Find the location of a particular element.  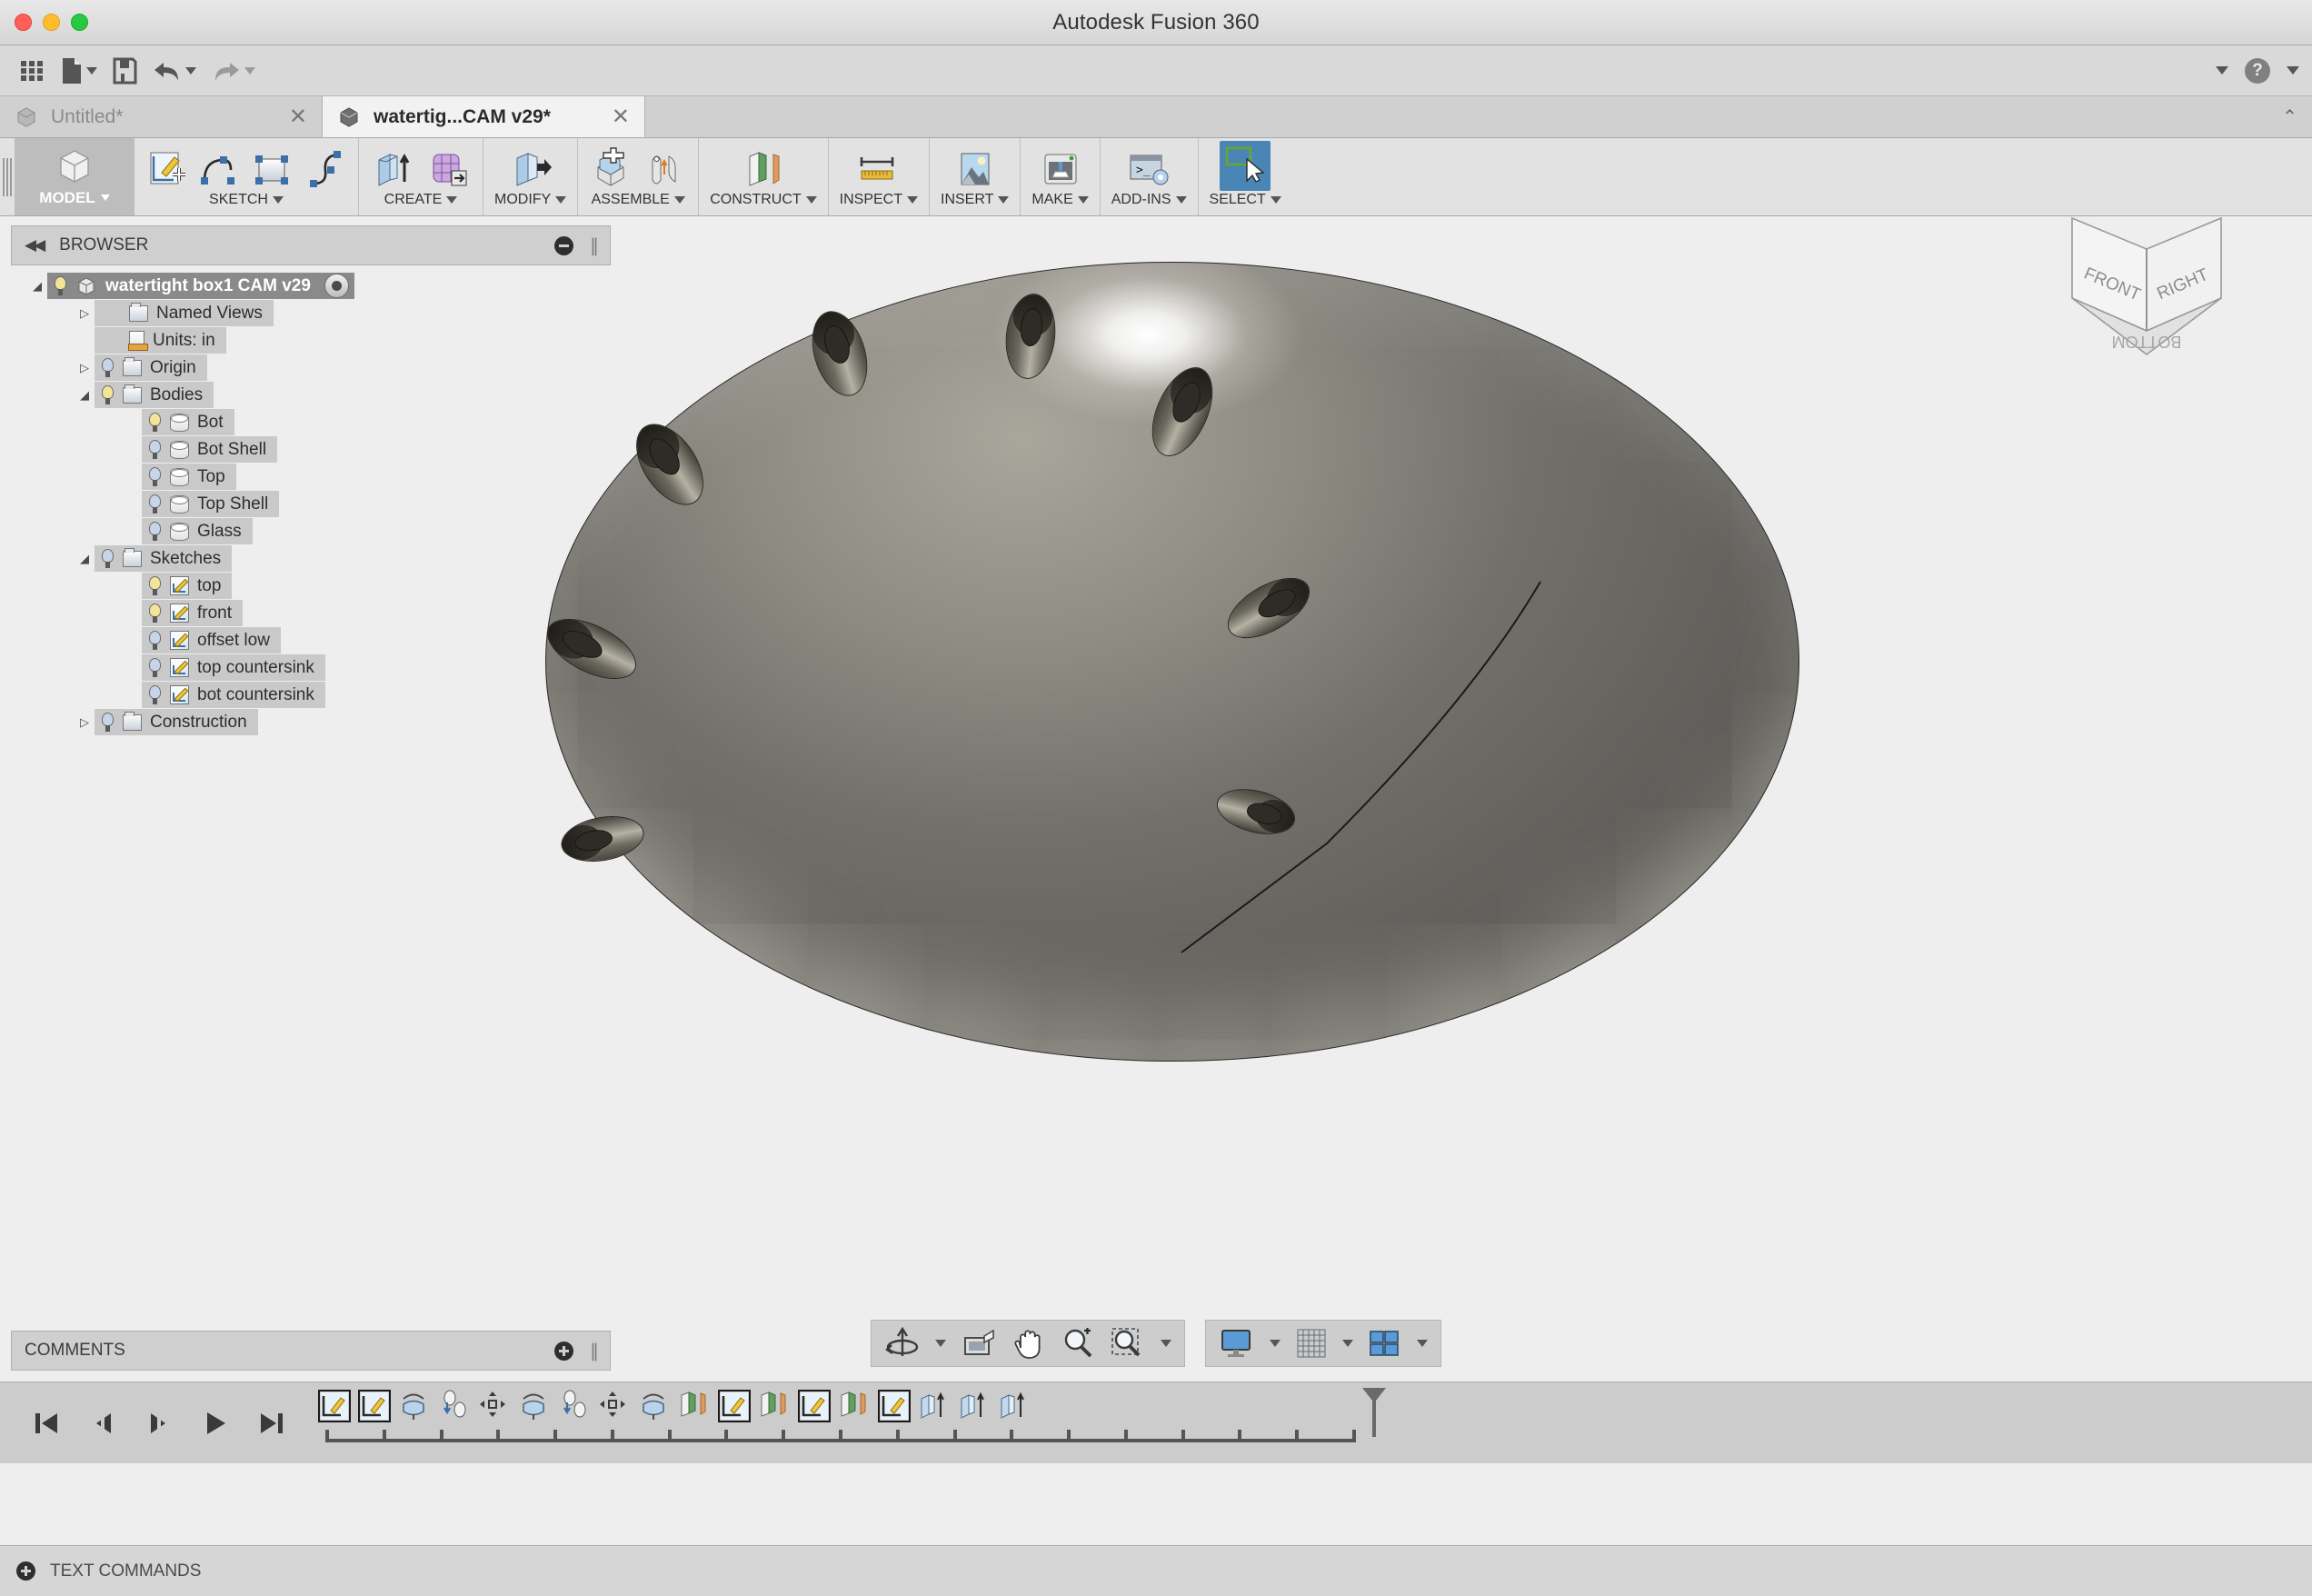

look-at-icon is located at coordinates (979, 1343).